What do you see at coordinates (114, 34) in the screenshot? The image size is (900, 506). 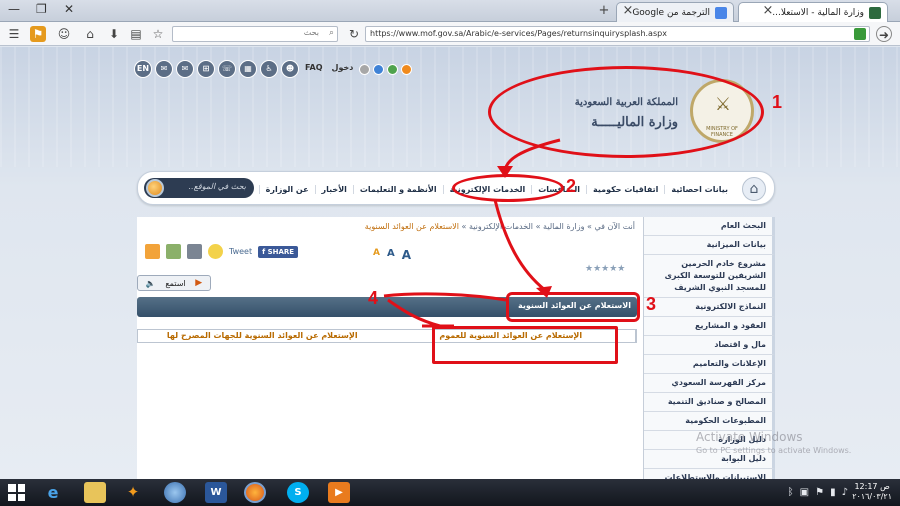 I see `download-icon: ⬇` at bounding box center [114, 34].